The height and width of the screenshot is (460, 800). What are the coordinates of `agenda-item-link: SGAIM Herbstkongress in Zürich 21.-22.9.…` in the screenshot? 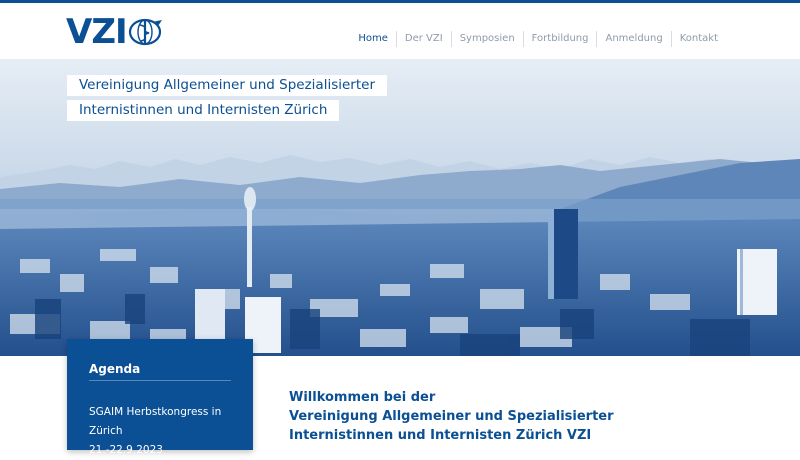 It's located at (164, 431).